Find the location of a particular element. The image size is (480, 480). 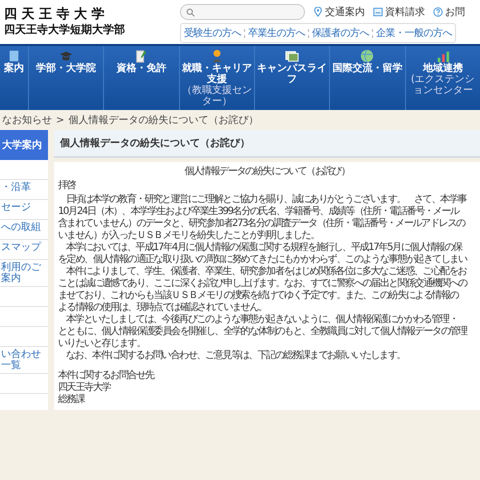

greeting-text: 拝啓 is located at coordinates (67, 186).